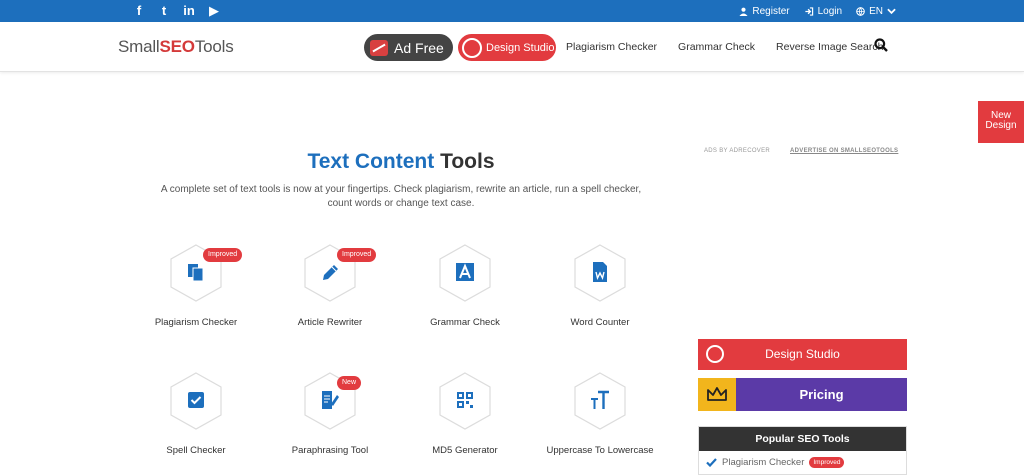  What do you see at coordinates (844, 151) in the screenshot?
I see `advertise-link: ADVERTISE ON SMALLSEOTOOLS` at bounding box center [844, 151].